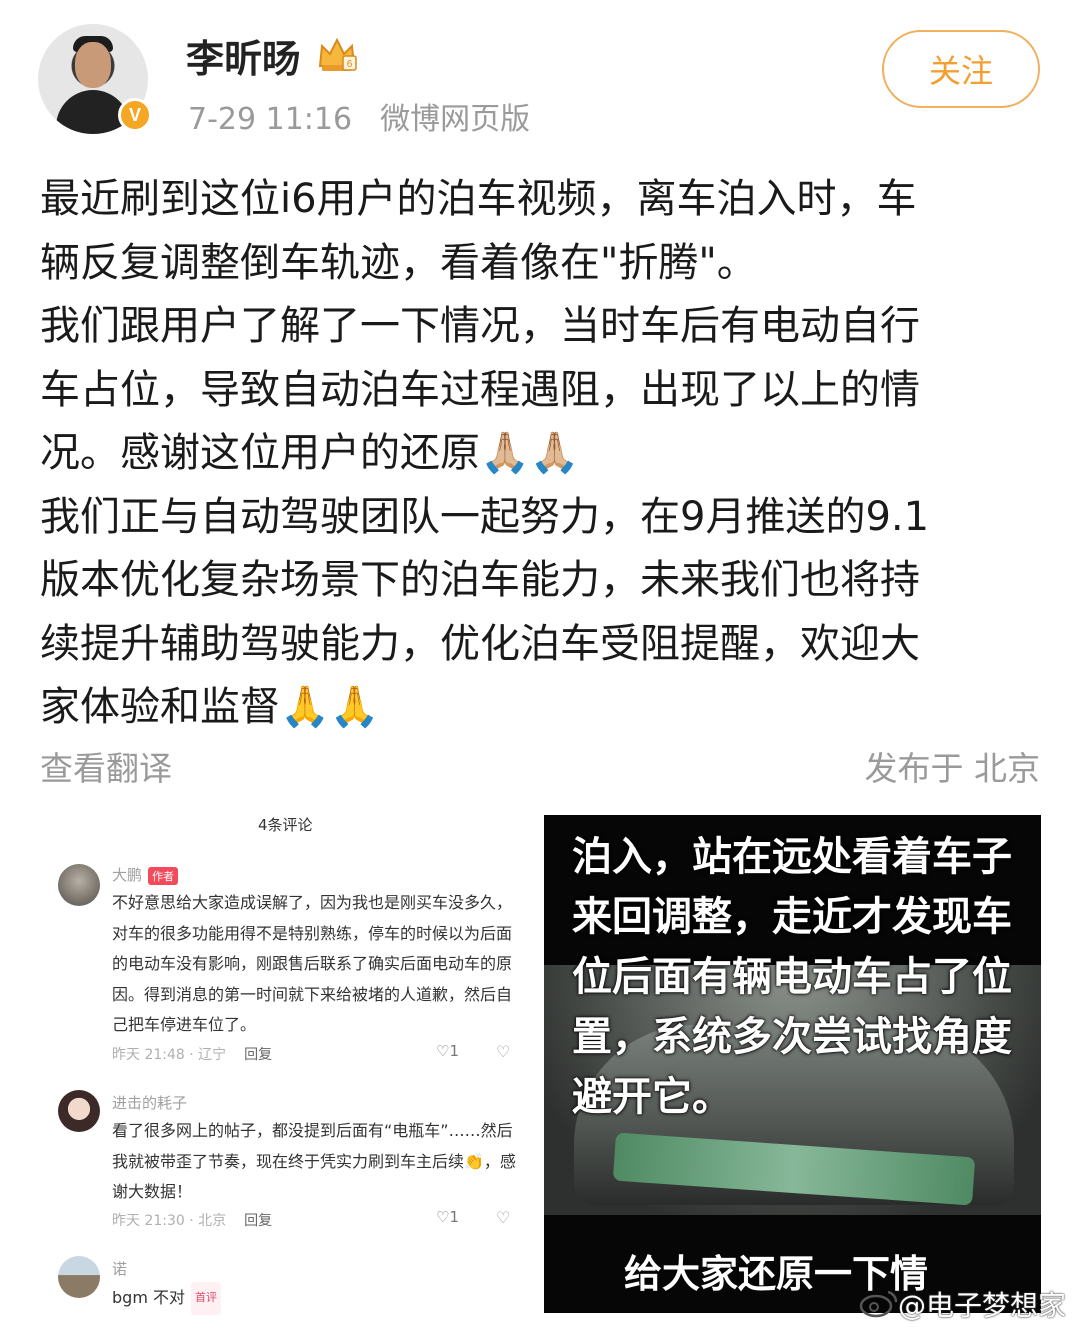 The height and width of the screenshot is (1328, 1080). I want to click on follow-button: 关注, so click(961, 69).